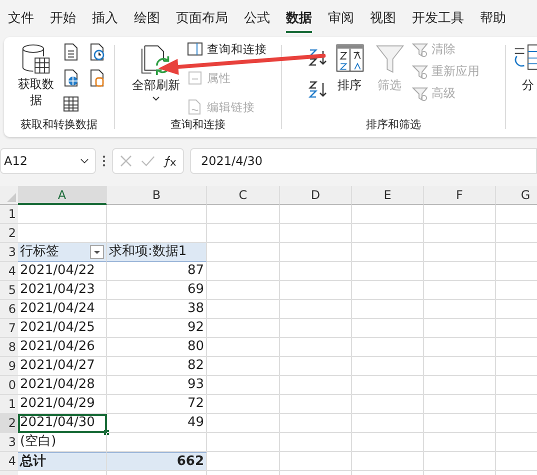  I want to click on more-icon, so click(104, 161).